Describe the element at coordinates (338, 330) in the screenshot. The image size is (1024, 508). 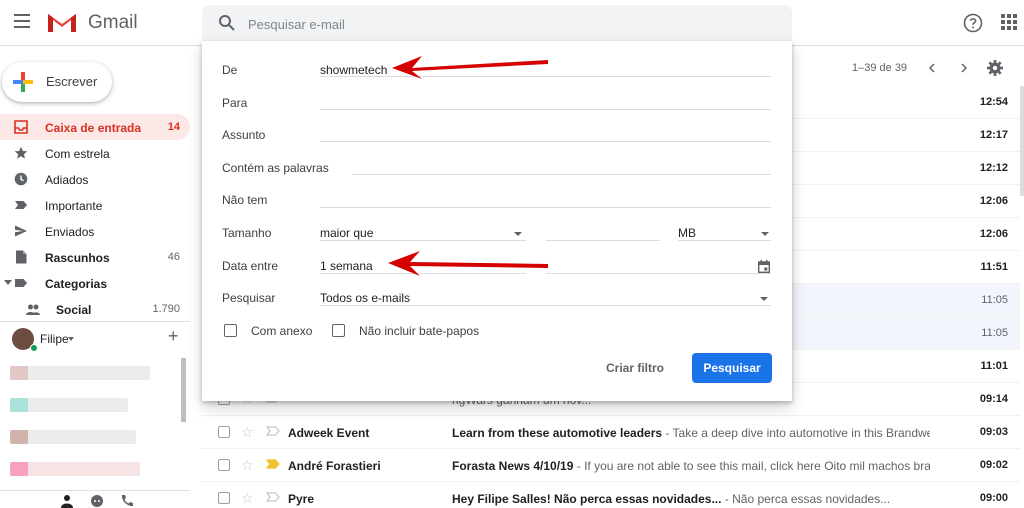
I see `exclude-chats-checkbox` at that location.